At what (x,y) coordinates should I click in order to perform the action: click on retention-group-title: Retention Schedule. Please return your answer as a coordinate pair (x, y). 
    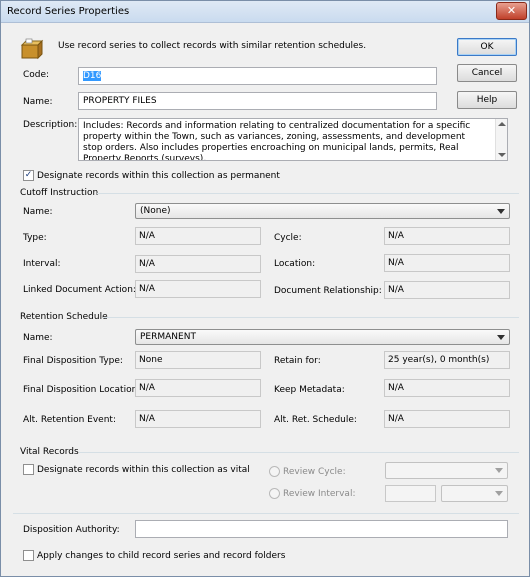
    Looking at the image, I should click on (64, 317).